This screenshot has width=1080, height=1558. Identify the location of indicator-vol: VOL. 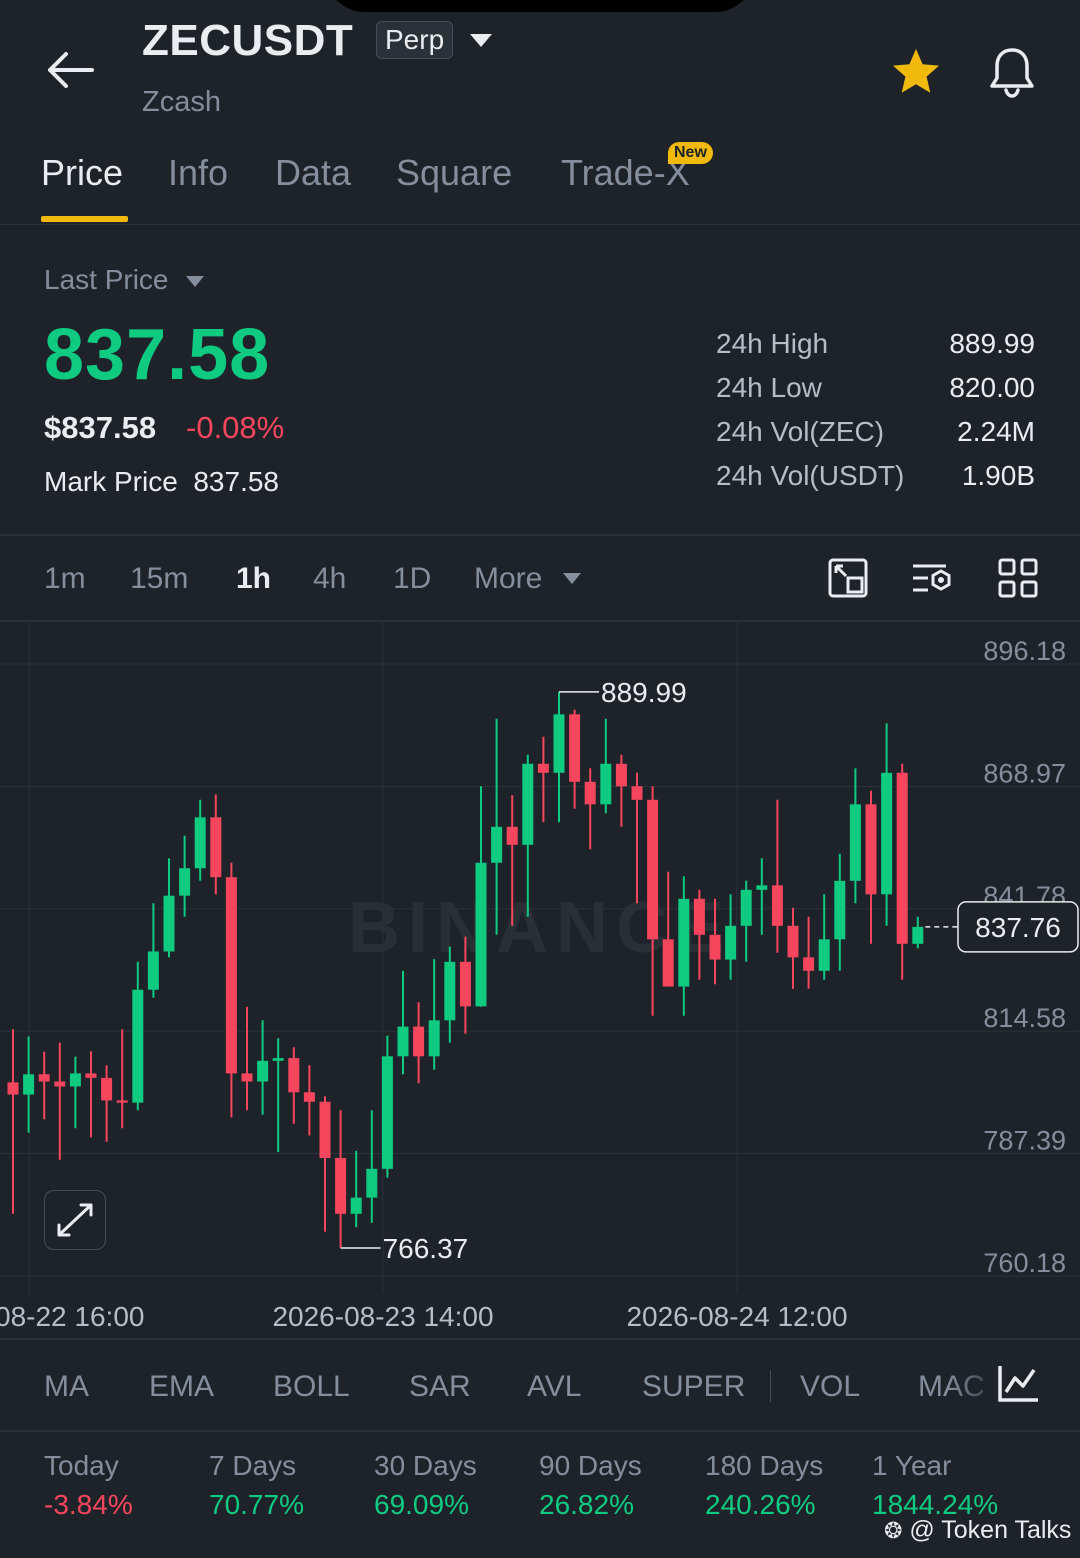
(830, 1387).